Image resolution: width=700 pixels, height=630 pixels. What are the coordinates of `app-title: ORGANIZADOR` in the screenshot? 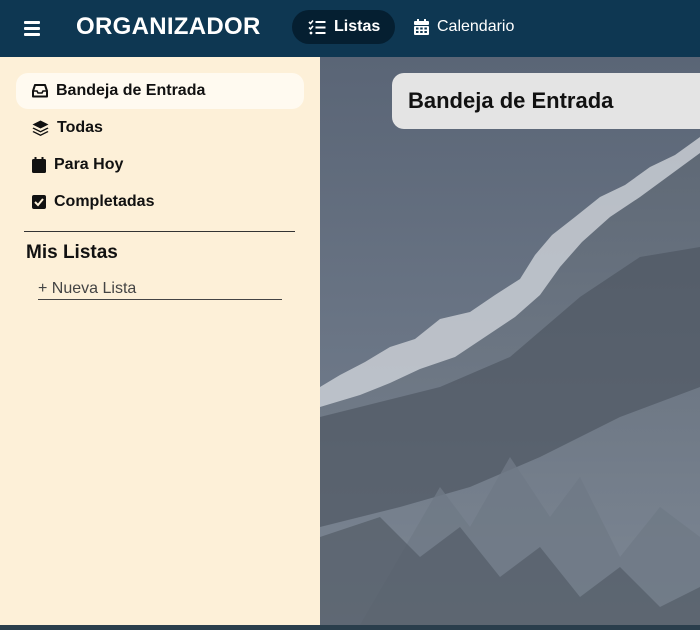 It's located at (168, 26).